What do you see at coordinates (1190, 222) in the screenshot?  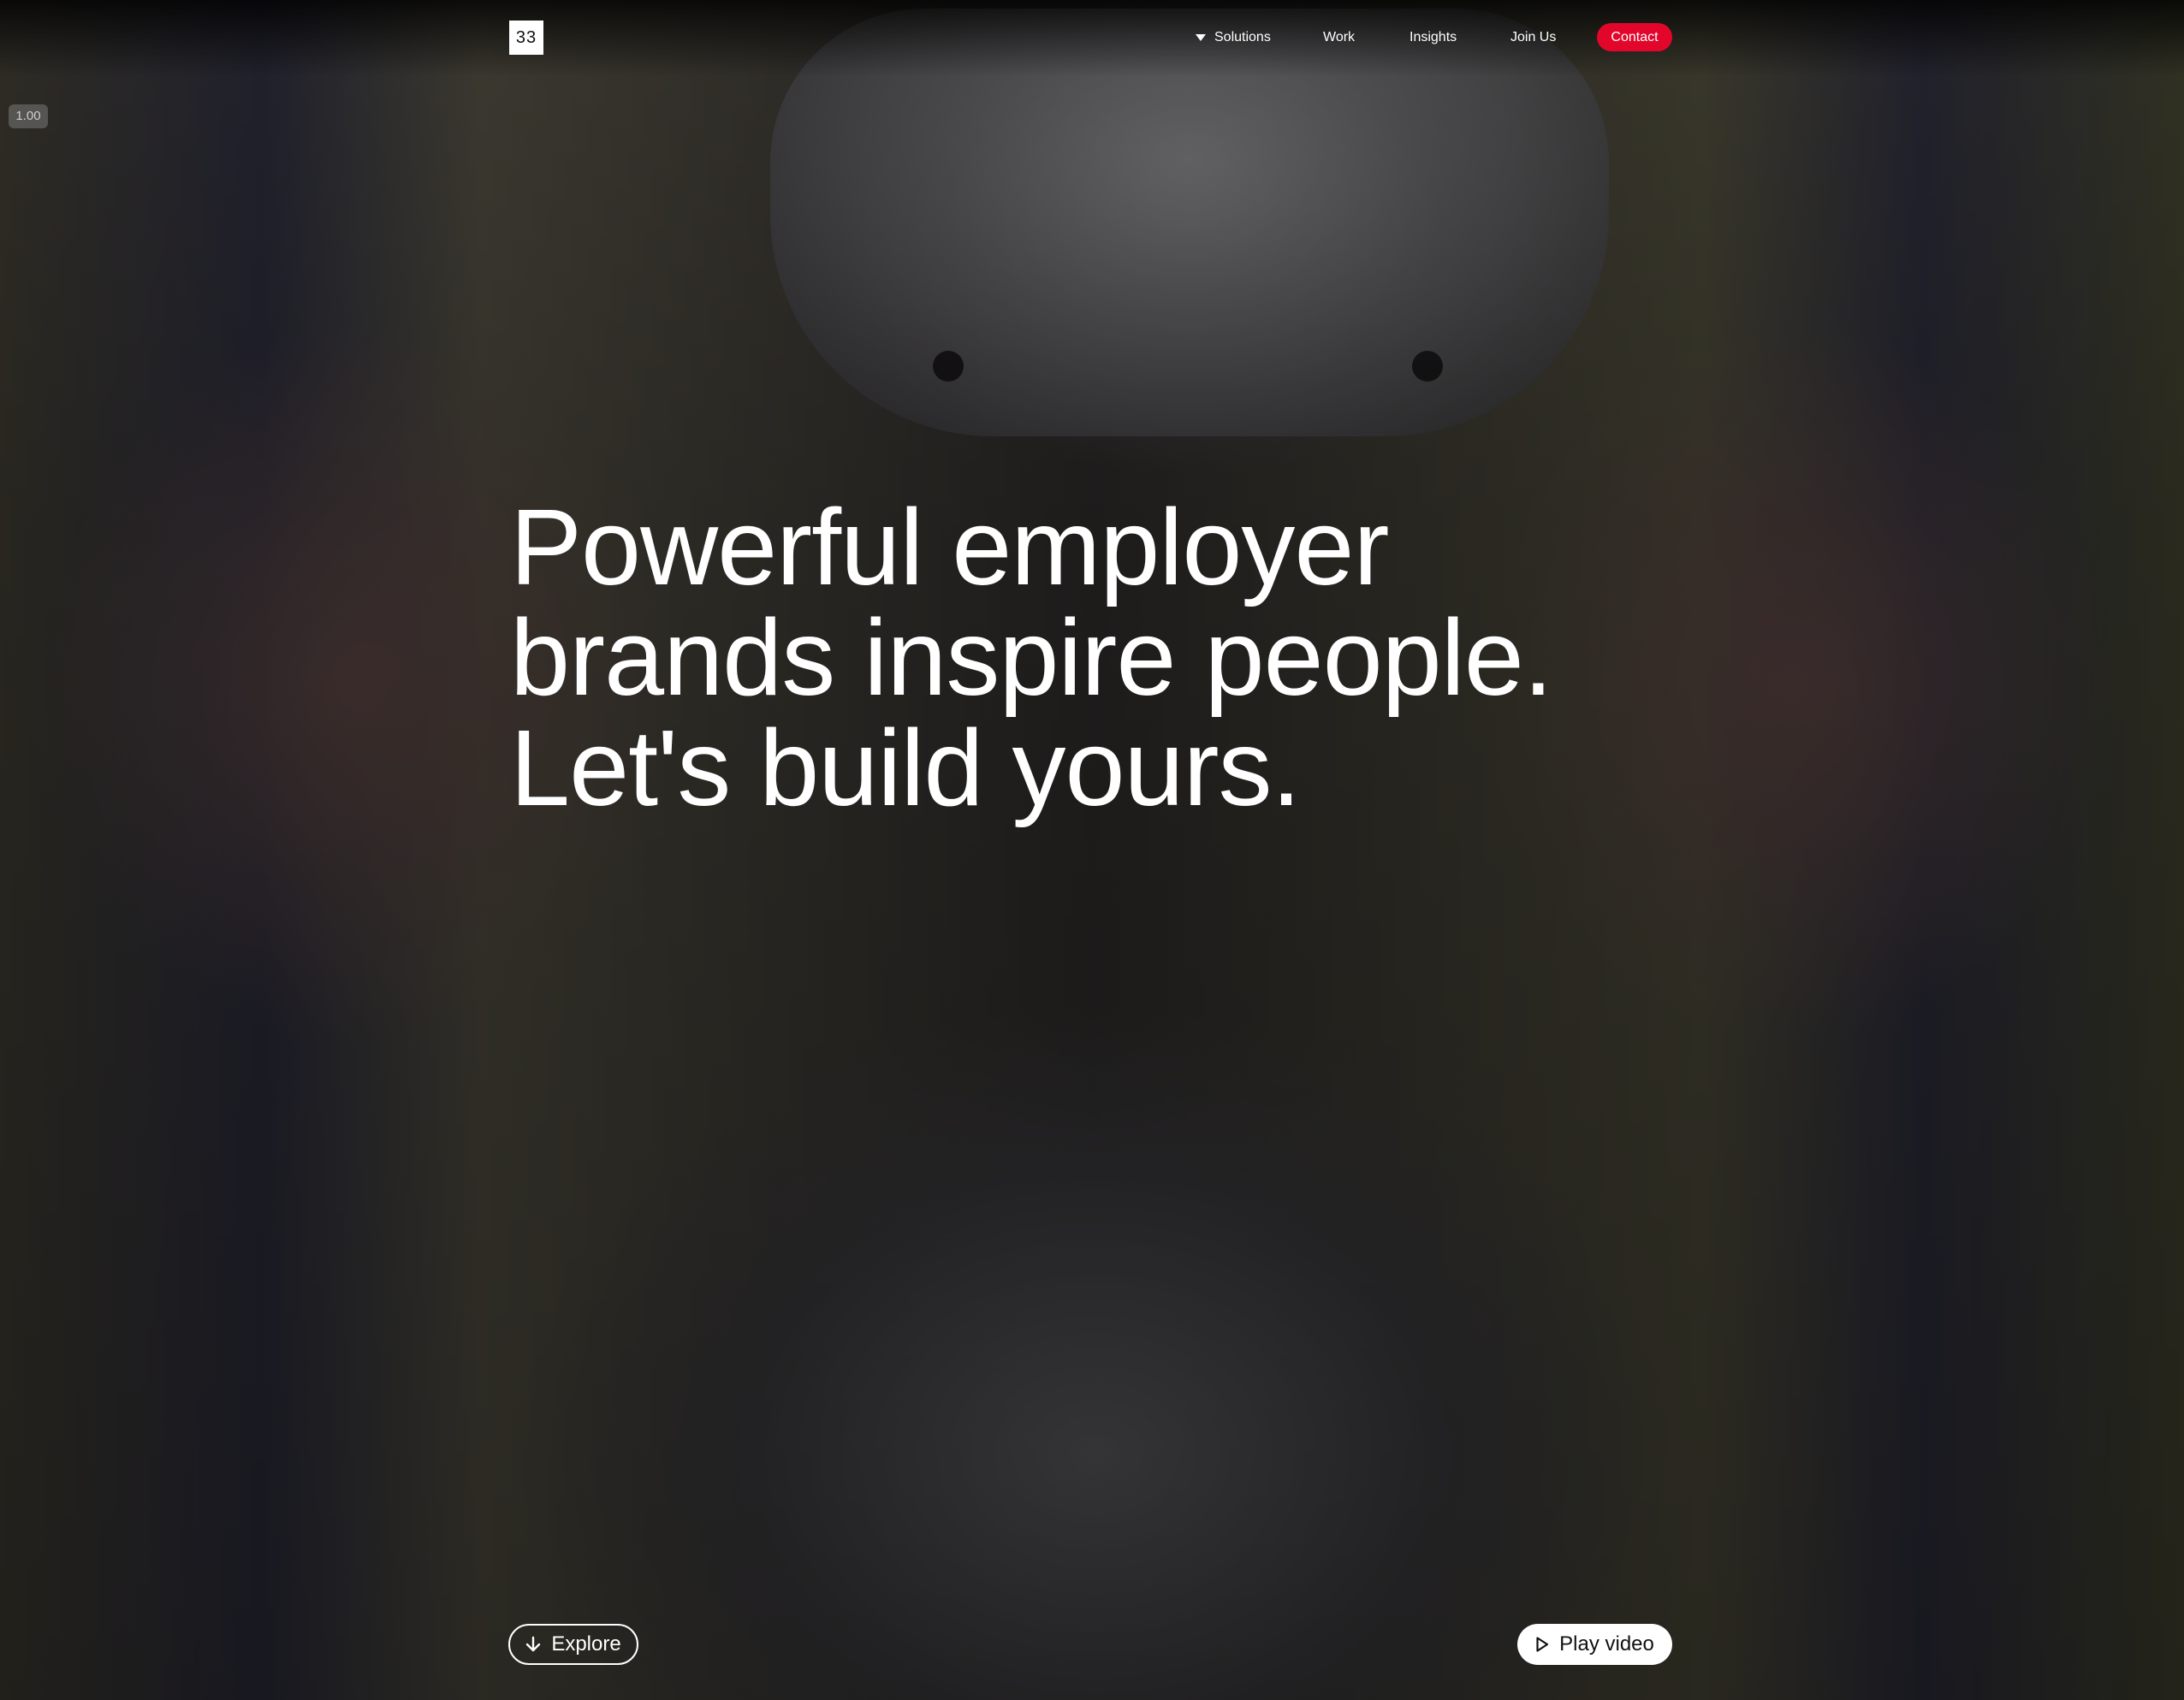 I see `vr-headset-shape` at bounding box center [1190, 222].